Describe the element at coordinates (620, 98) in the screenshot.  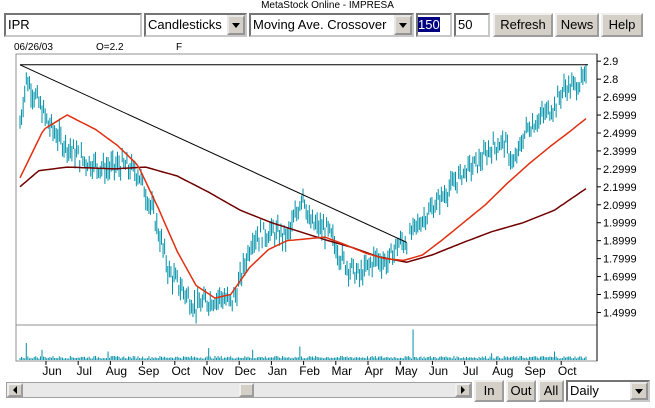
I see `y-tick-label: 2.6999` at that location.